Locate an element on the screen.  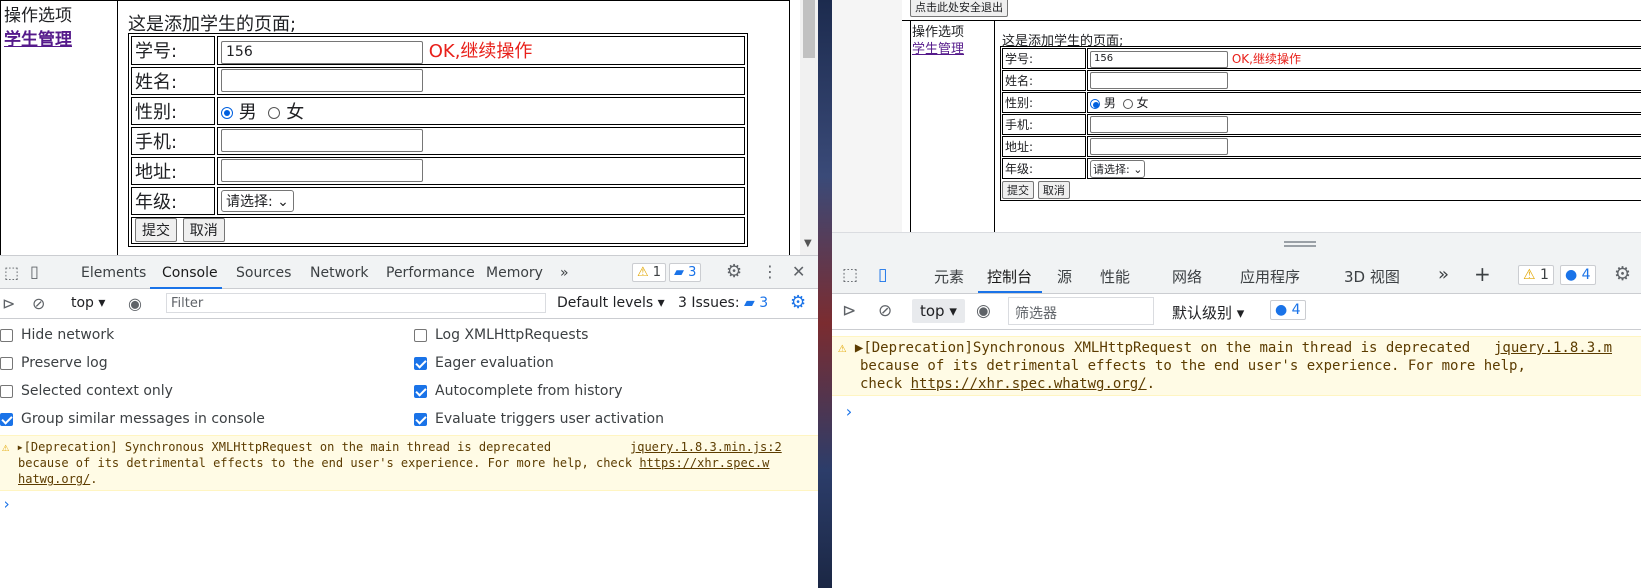
tab-memory: Memory is located at coordinates (514, 273).